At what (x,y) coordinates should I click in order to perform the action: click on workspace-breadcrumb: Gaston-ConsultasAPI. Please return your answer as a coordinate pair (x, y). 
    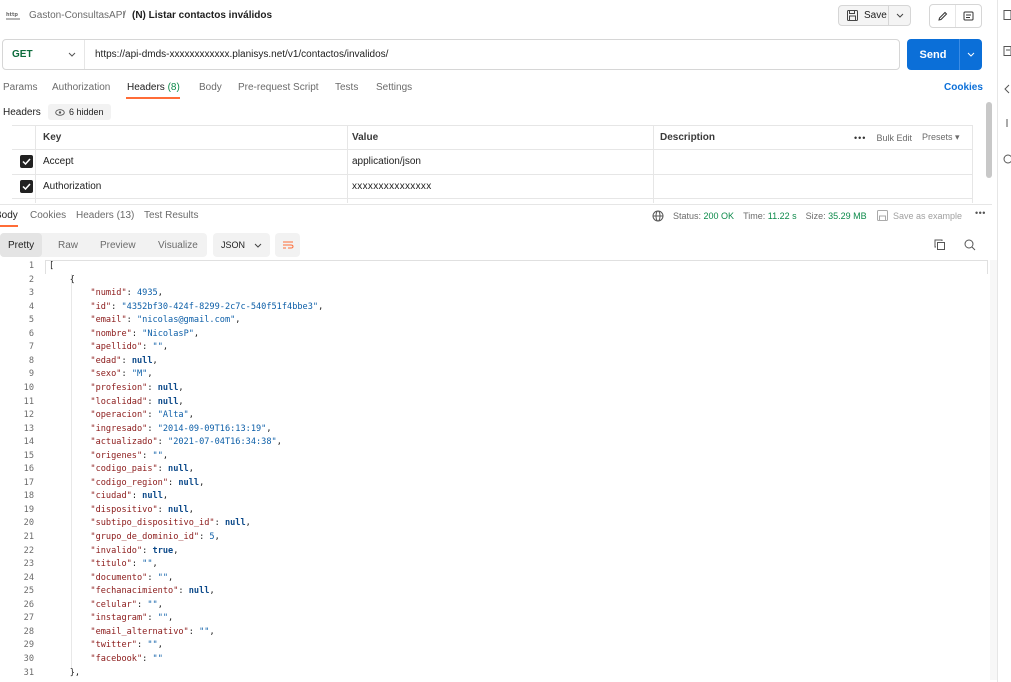
    Looking at the image, I should click on (77, 15).